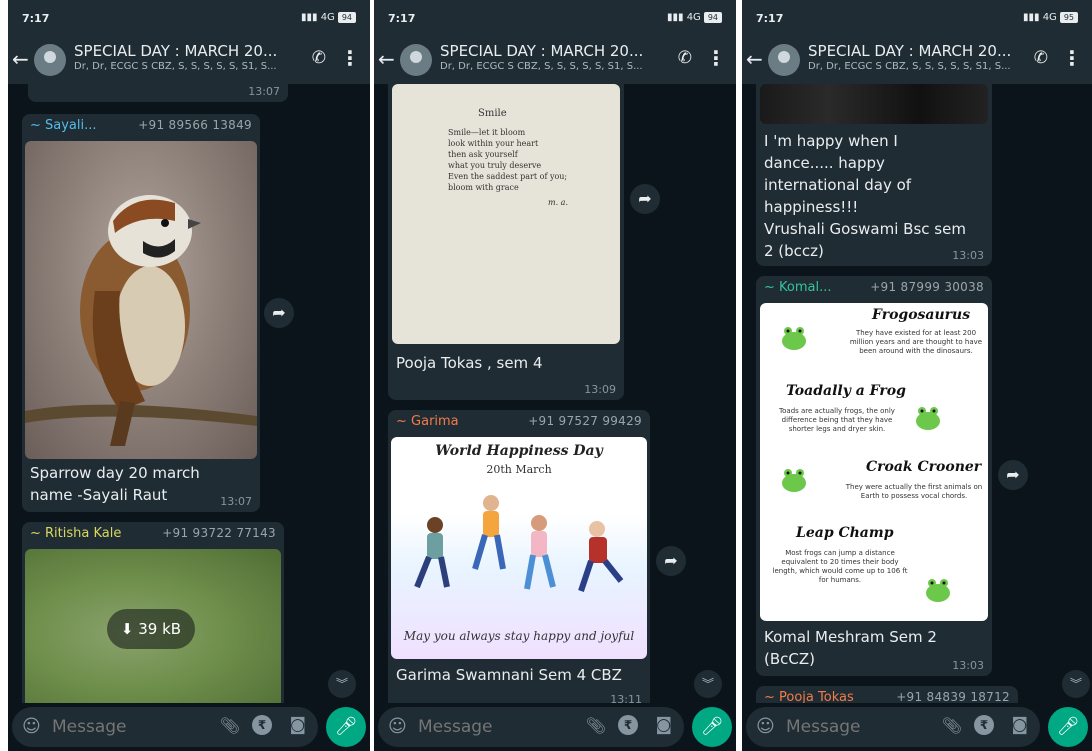 This screenshot has height=751, width=1092. Describe the element at coordinates (831, 141) in the screenshot. I see `message-line: I 'm happy when I` at that location.